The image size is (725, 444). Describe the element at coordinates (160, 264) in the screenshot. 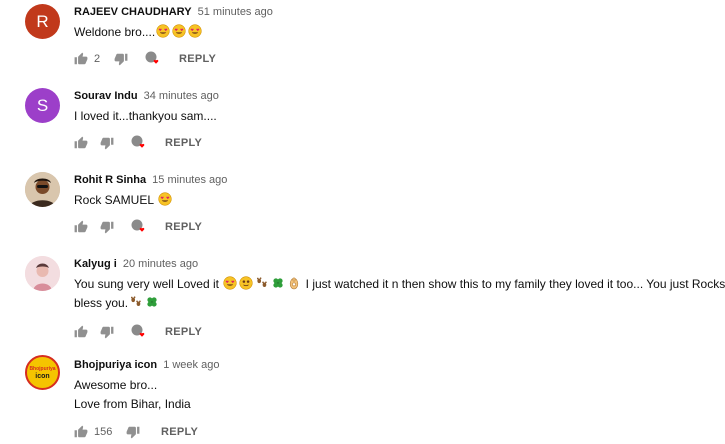

I see `comment-timestamp: 20 minutes ago` at that location.